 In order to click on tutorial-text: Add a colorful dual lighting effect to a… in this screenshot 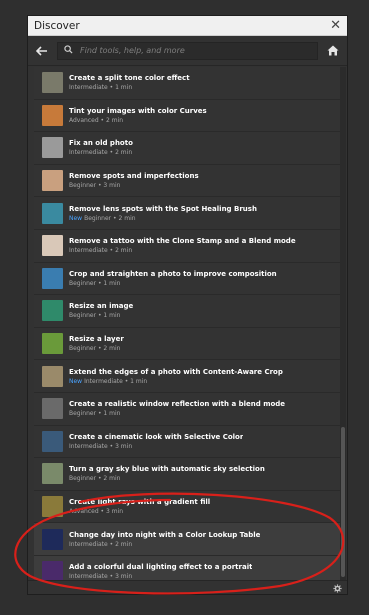, I will do `click(160, 571)`.